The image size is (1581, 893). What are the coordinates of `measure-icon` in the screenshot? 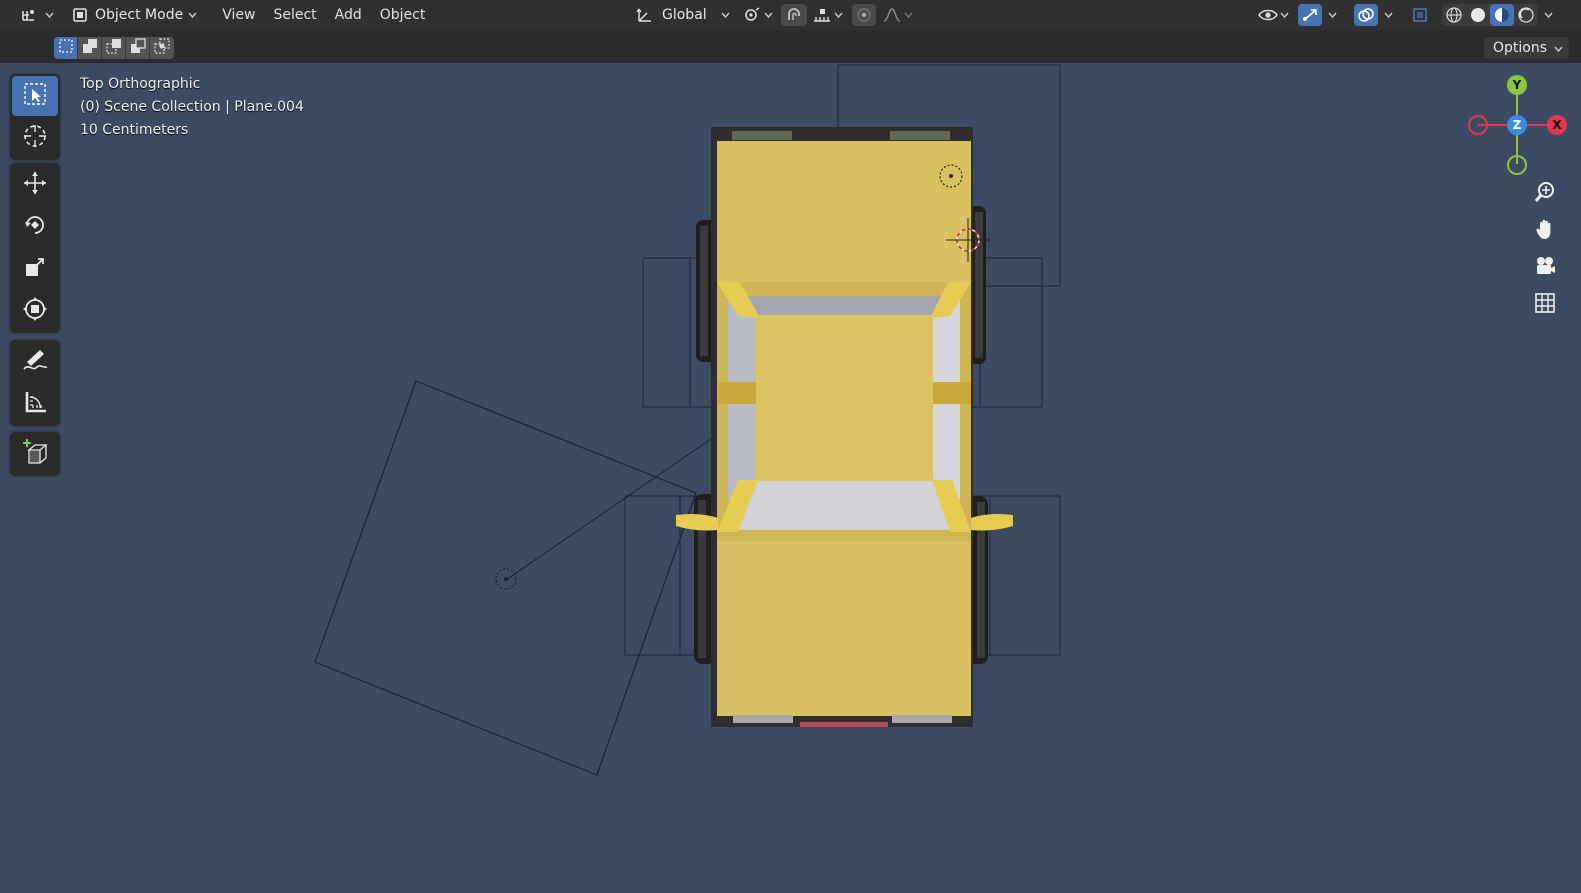 It's located at (35, 404).